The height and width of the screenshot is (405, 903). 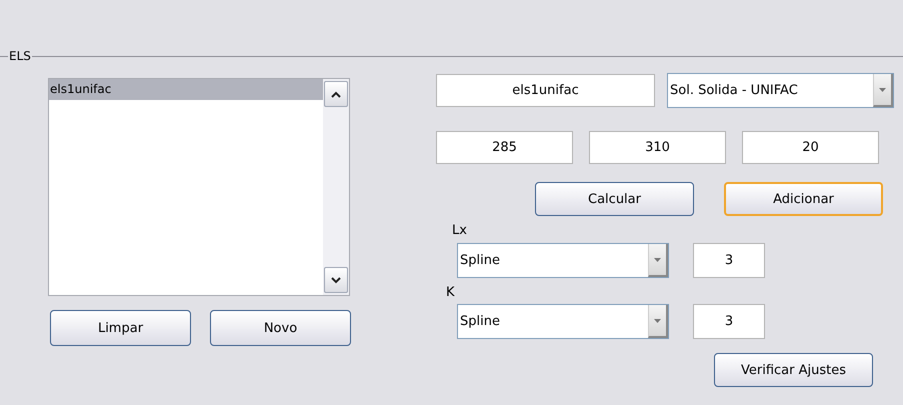 What do you see at coordinates (803, 199) in the screenshot?
I see `button: Adicionar` at bounding box center [803, 199].